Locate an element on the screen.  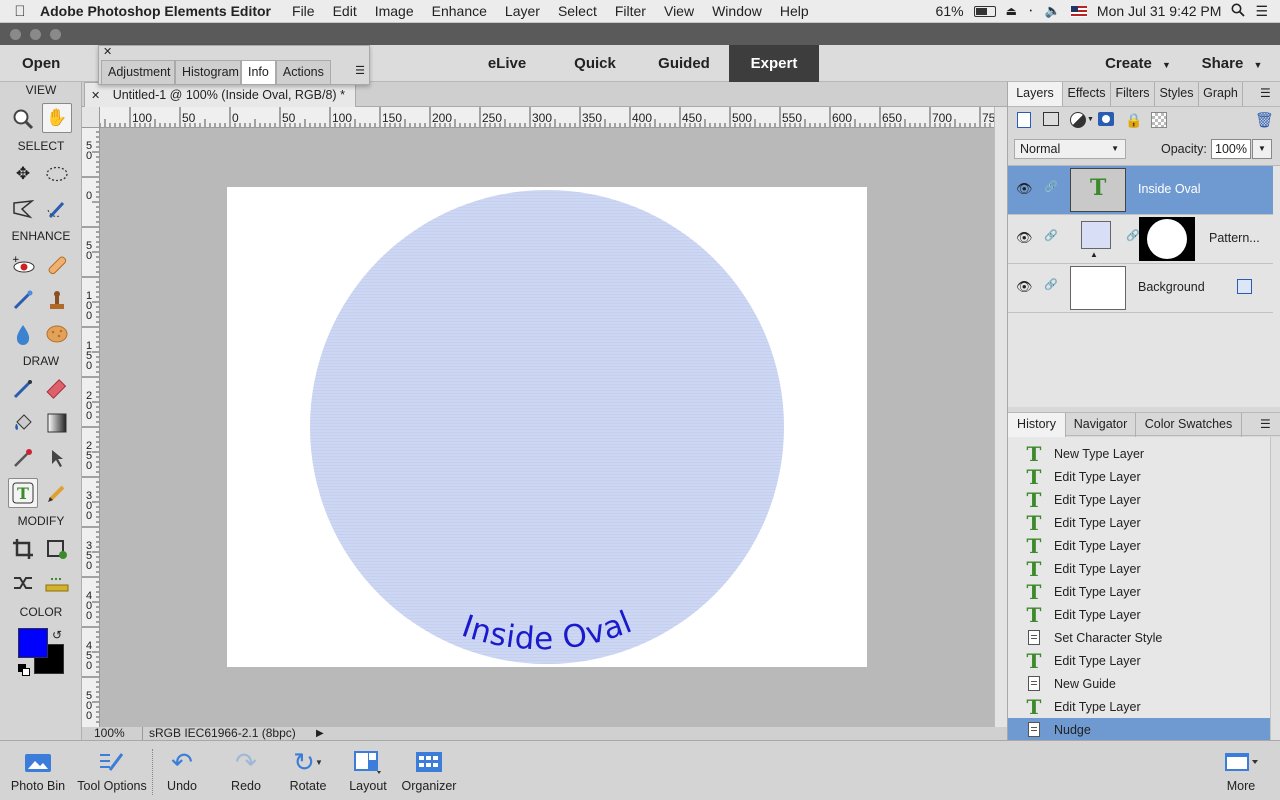
spotlight-search-icon is located at coordinates (1238, 11).